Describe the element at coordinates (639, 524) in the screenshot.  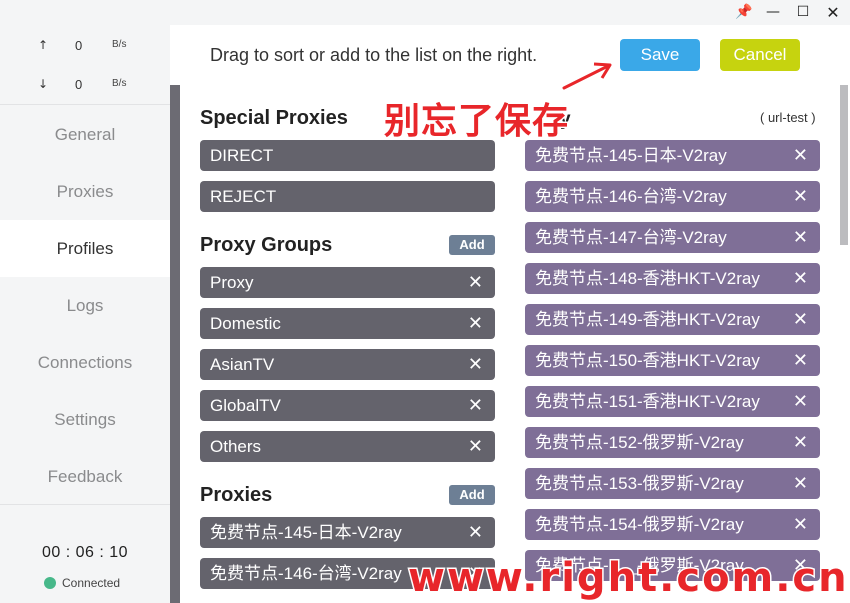
I see `chip-label: 免费节点-154-俄罗斯-V2ray` at that location.